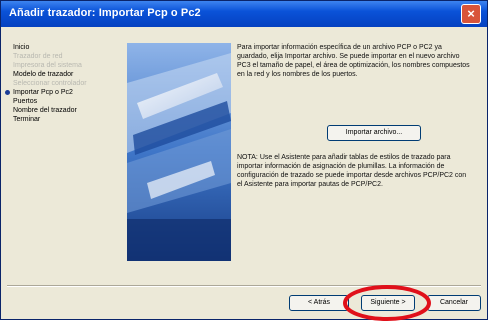  Describe the element at coordinates (319, 303) in the screenshot. I see `back-button: < Atrás` at that location.